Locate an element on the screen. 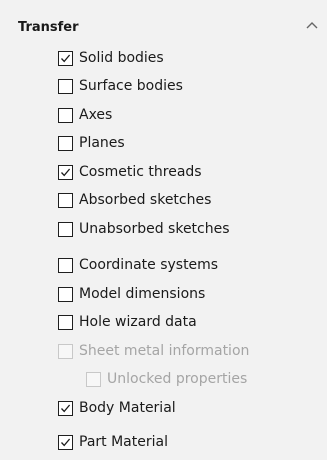  option-unlocked-properties: Unlocked properties is located at coordinates (166, 379).